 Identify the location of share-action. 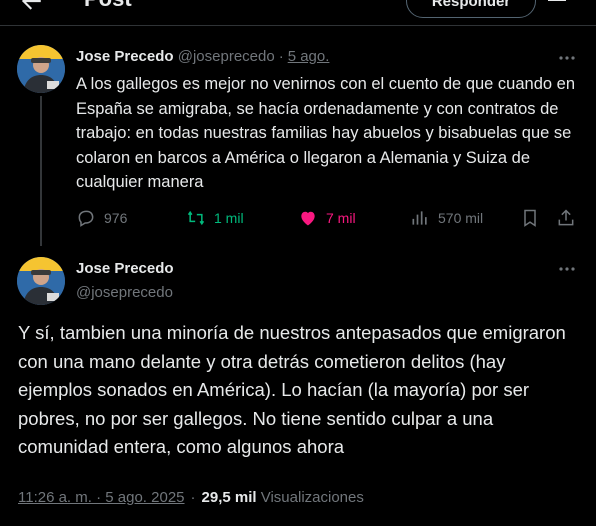
(570, 218).